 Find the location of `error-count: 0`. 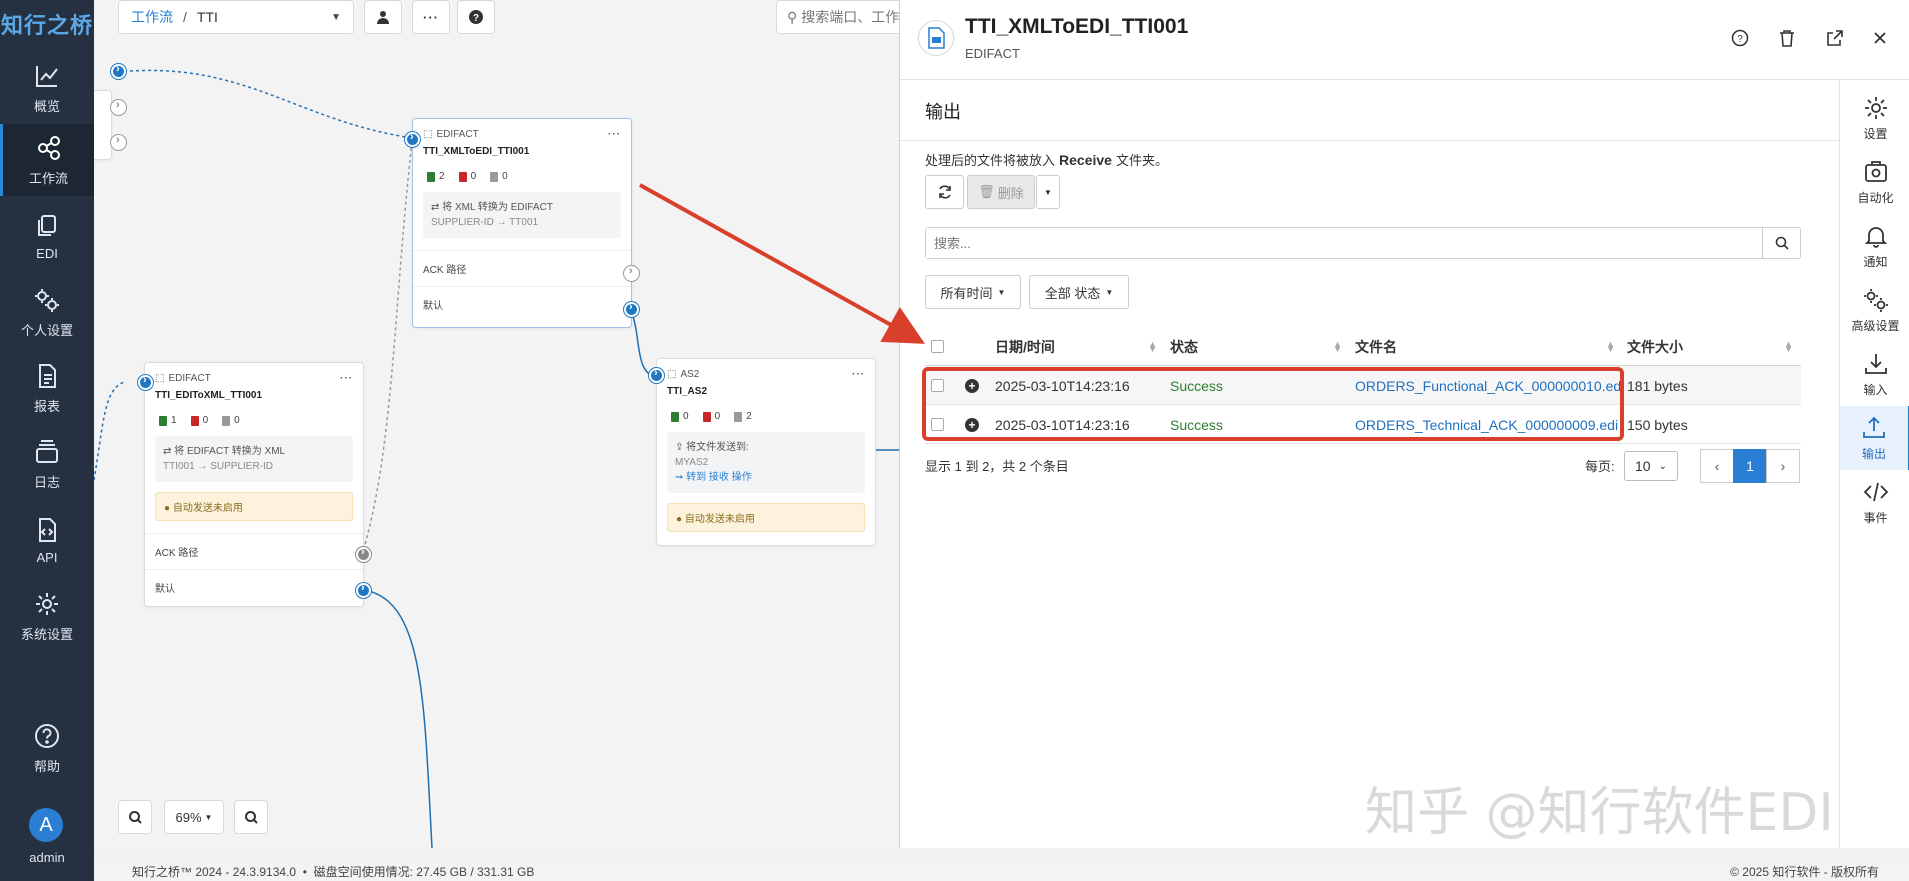

error-count: 0 is located at coordinates (199, 420).